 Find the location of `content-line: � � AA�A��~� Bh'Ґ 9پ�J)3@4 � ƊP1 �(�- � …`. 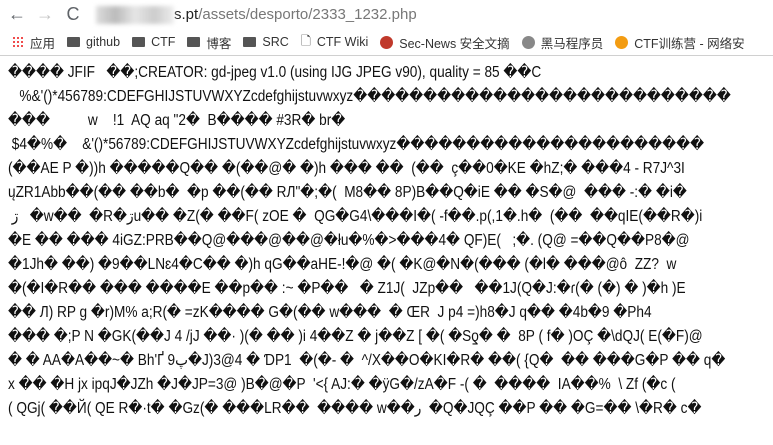

content-line: � � AA�A��~� Bh'Ґ 9پ�J)3@4 � ƊP1 �(�- � … is located at coordinates (367, 360).